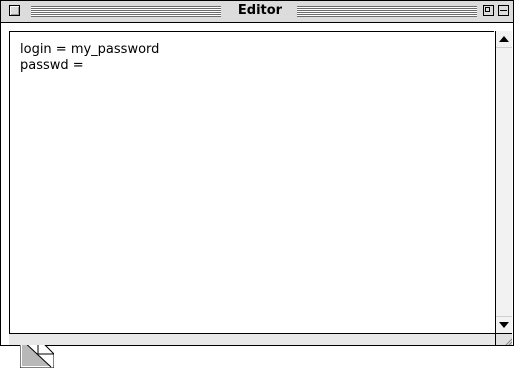  Describe the element at coordinates (52, 65) in the screenshot. I see `text-line-2: passwd =` at that location.